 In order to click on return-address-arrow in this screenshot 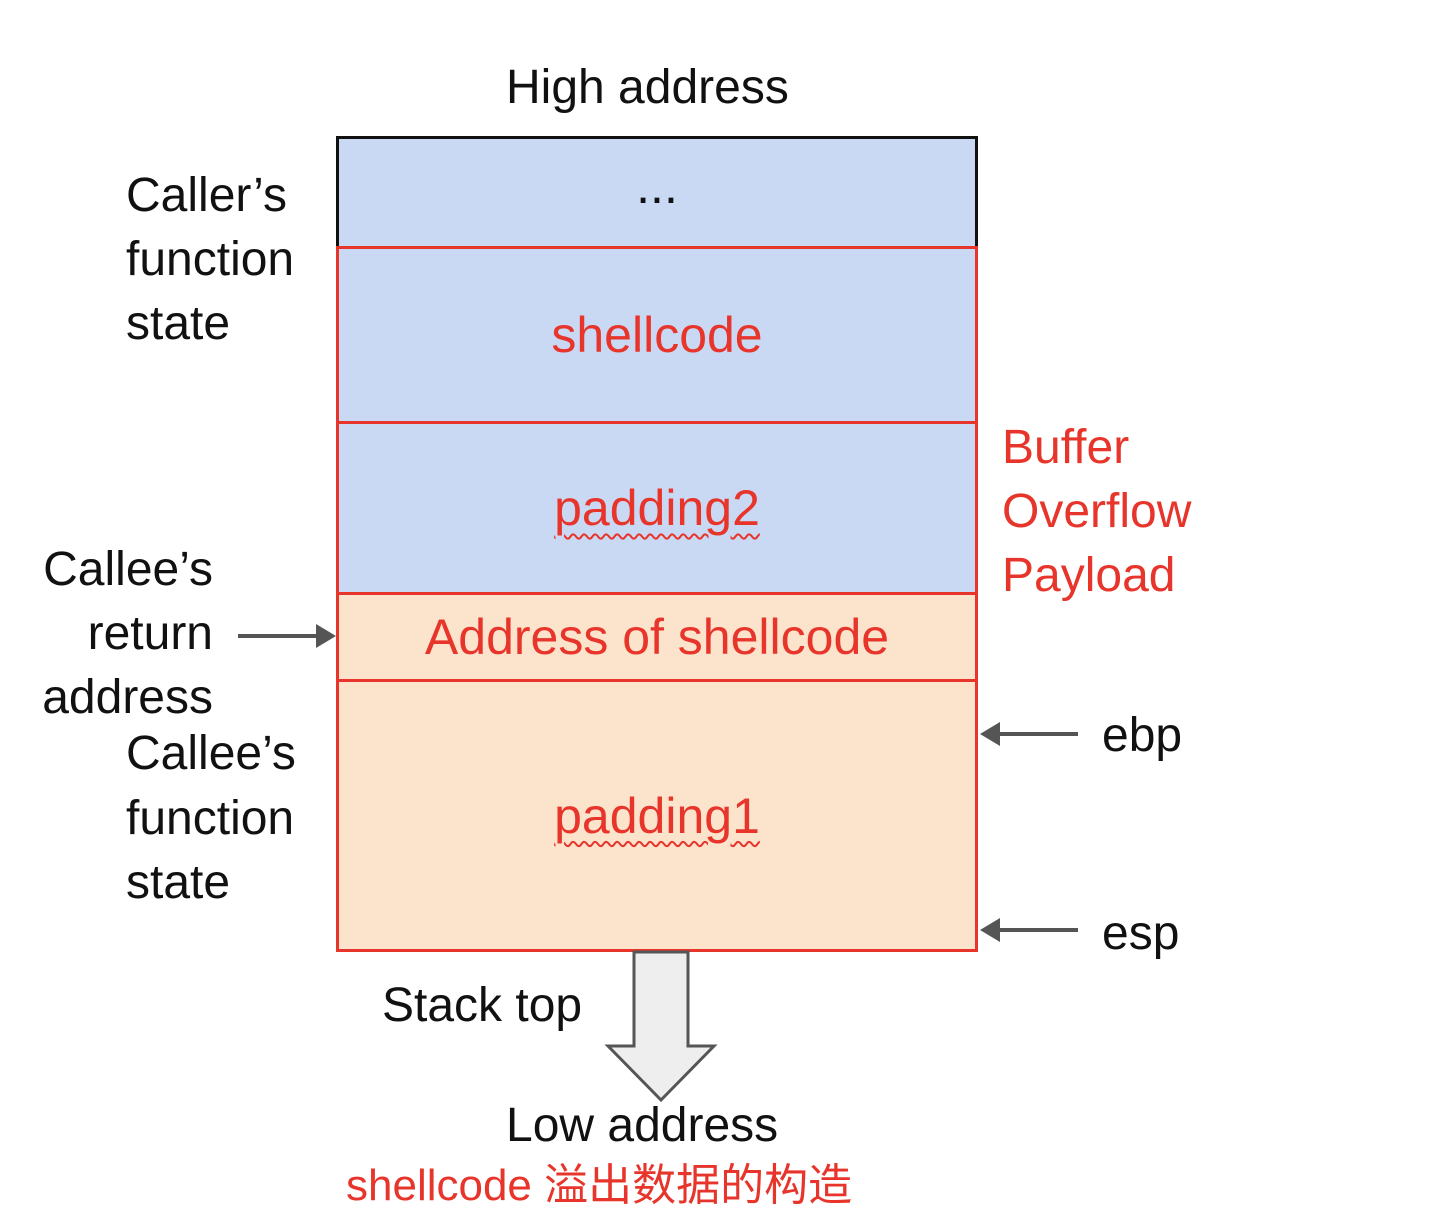, I will do `click(287, 636)`.